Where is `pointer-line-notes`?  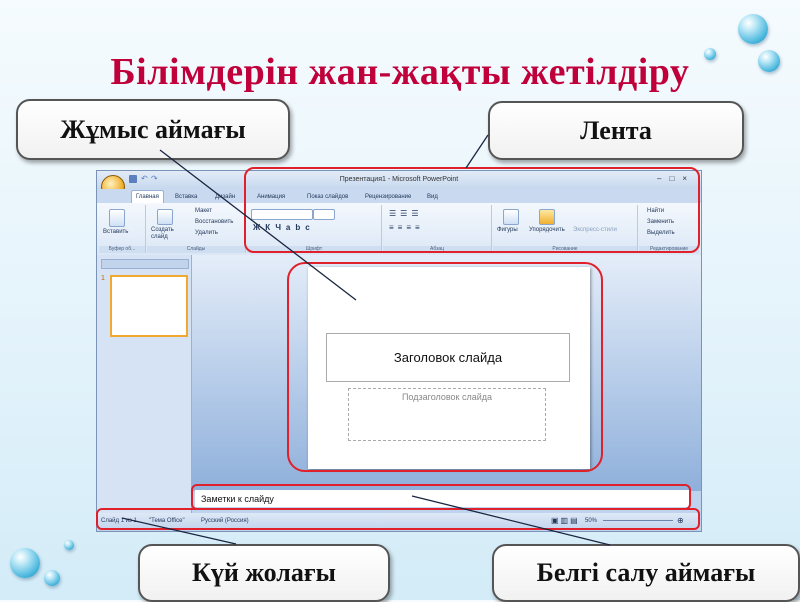
pointer-line-notes is located at coordinates (511, 520).